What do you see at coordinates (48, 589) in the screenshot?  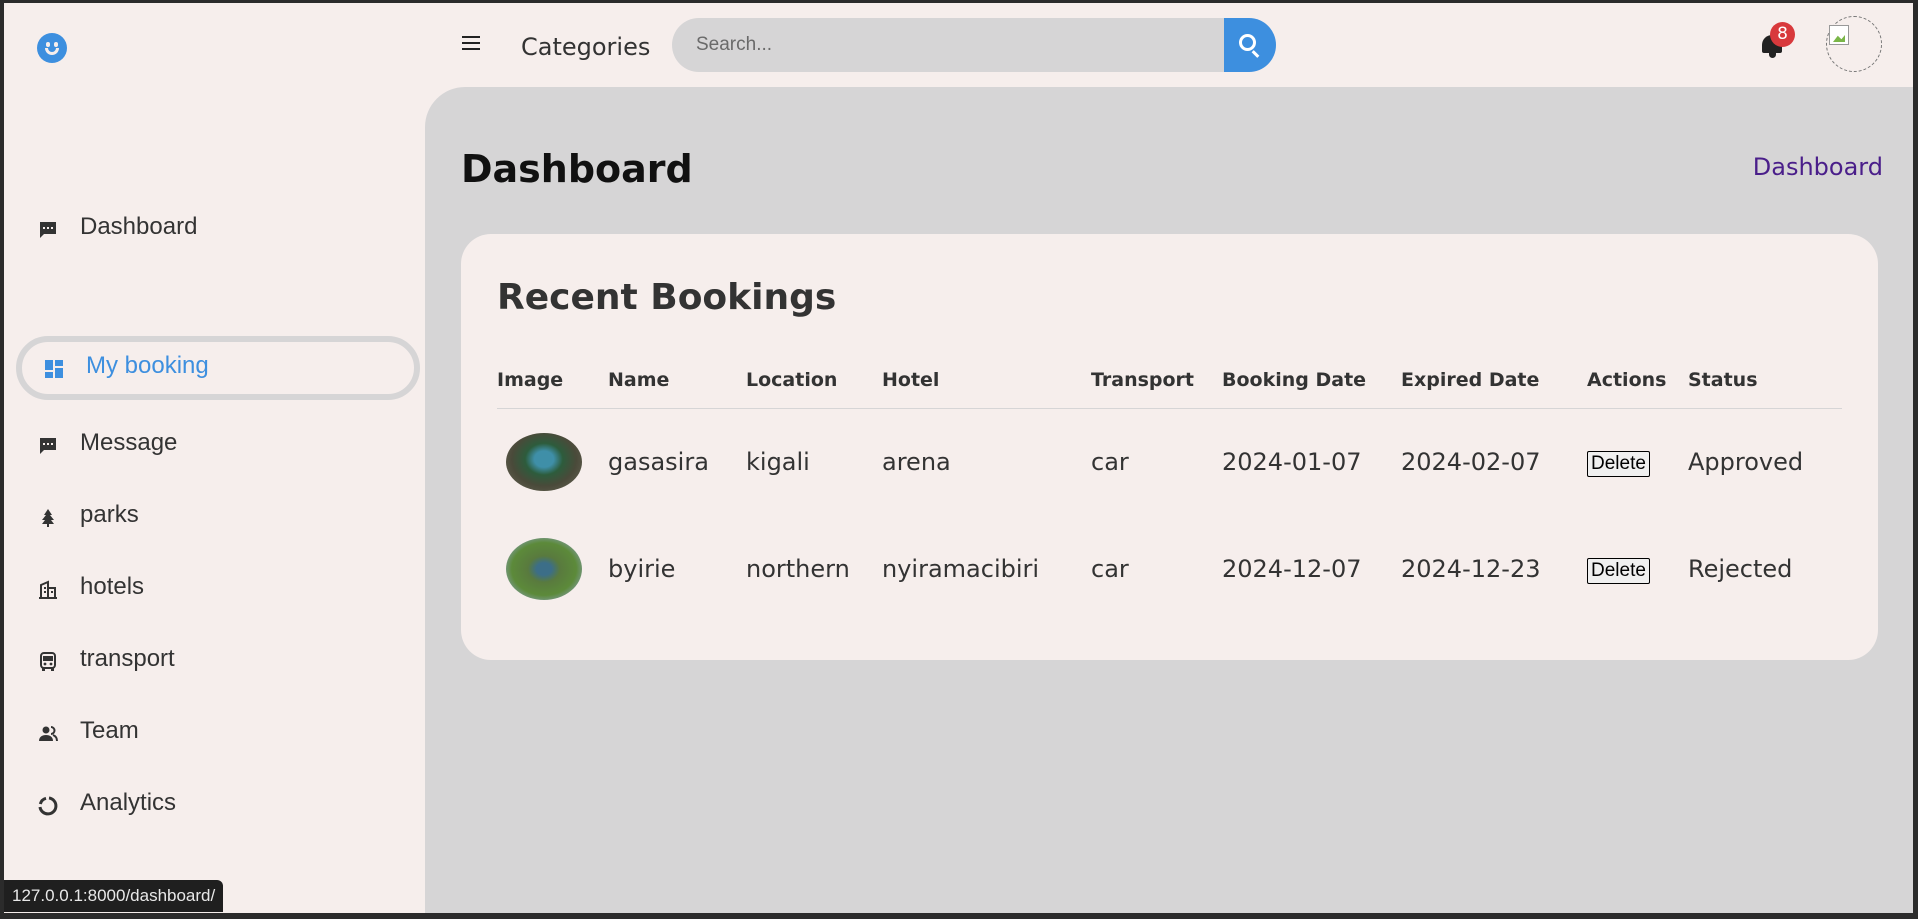 I see `building-icon` at bounding box center [48, 589].